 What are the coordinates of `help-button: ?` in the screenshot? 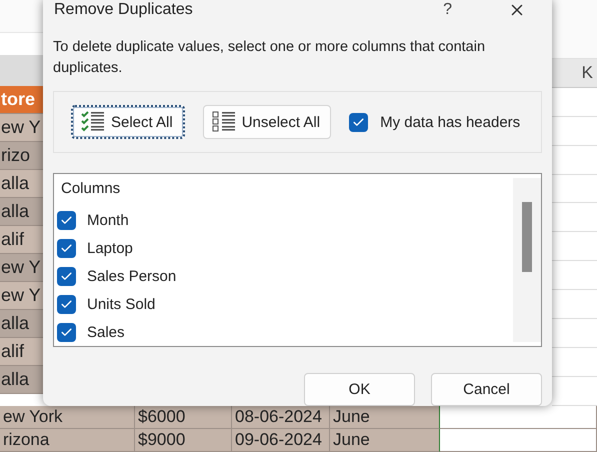 It's located at (447, 9).